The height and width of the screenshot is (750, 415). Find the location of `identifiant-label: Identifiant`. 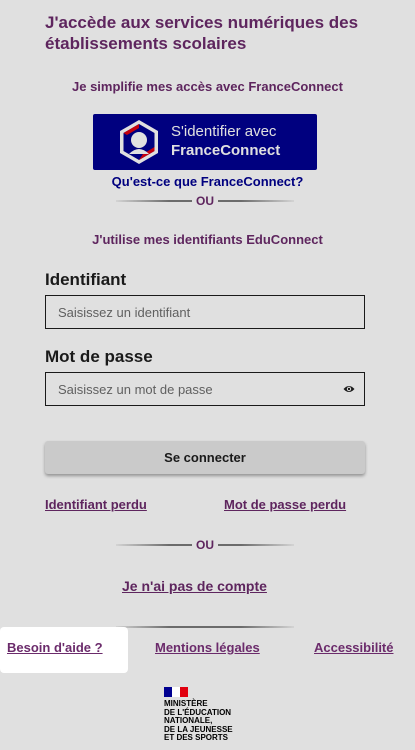

identifiant-label: Identifiant is located at coordinates (86, 279).